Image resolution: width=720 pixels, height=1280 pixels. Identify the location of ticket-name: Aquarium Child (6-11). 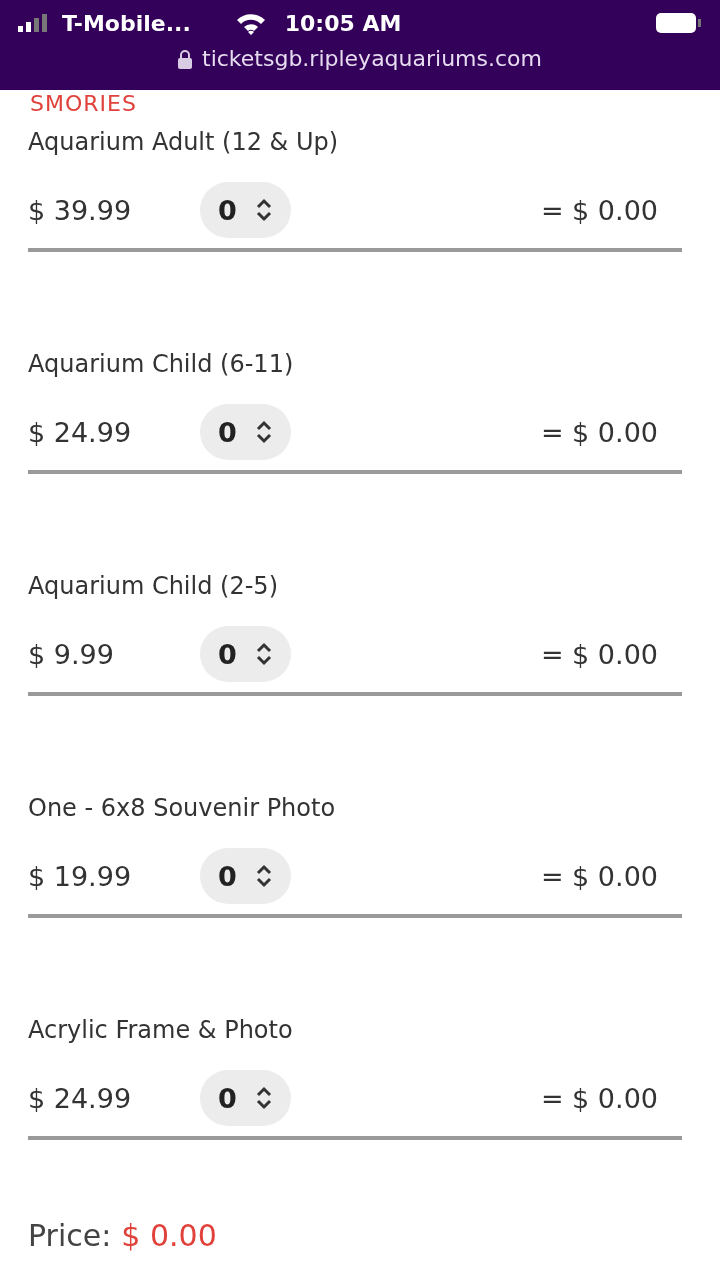
(161, 364).